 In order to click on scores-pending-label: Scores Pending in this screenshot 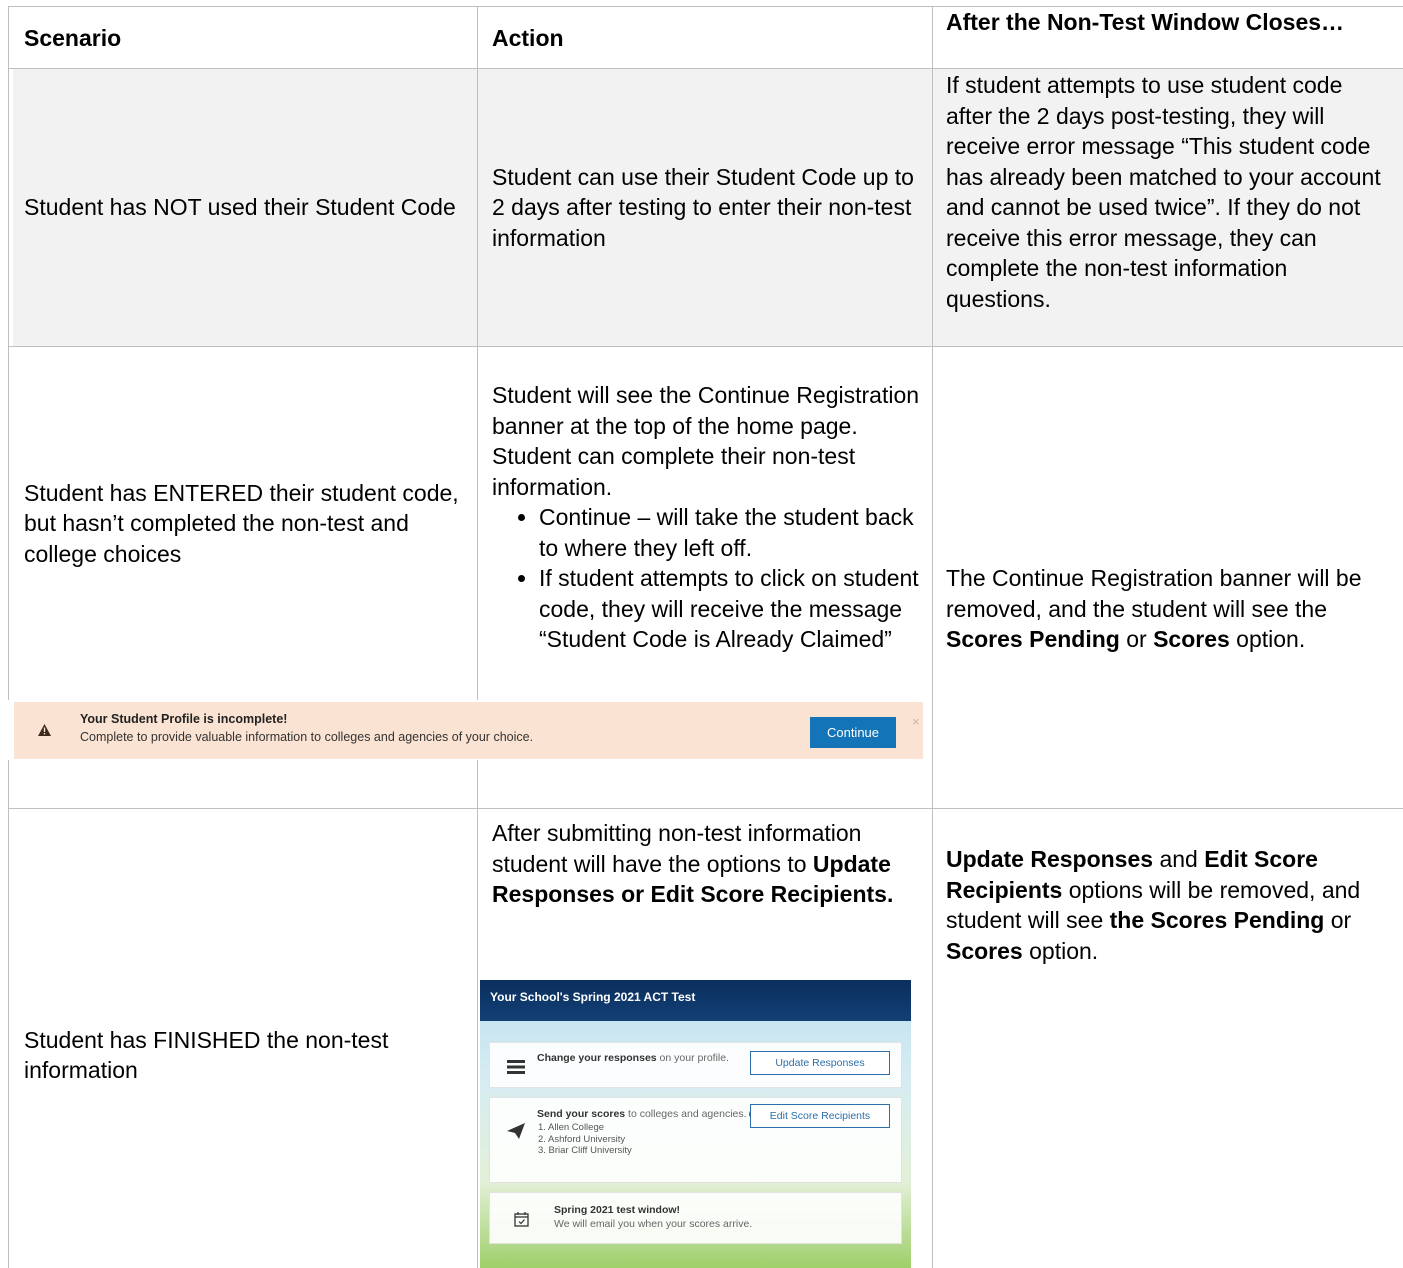, I will do `click(1033, 639)`.